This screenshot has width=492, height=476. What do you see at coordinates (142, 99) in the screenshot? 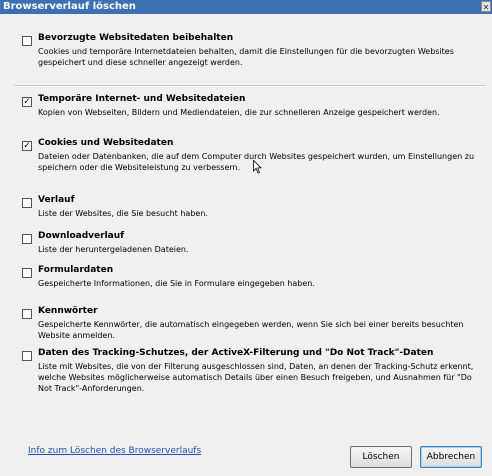
I see `option-title: Temporäre Internet- und Websitedateien` at bounding box center [142, 99].